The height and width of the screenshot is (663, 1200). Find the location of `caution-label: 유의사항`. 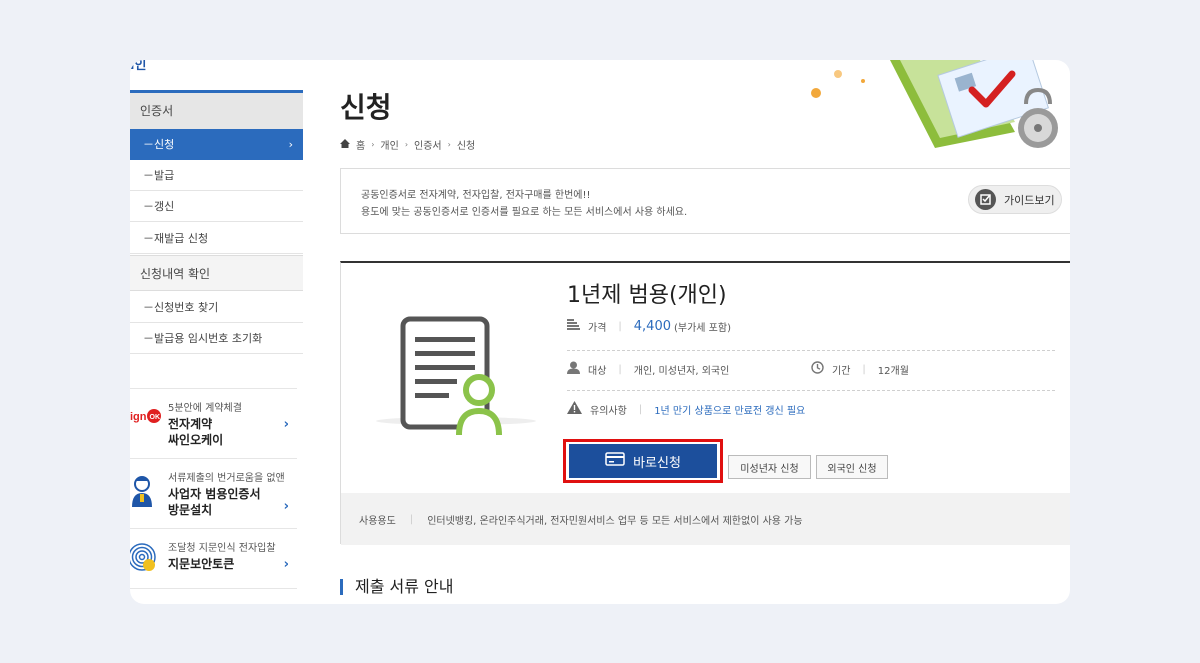

caution-label: 유의사항 is located at coordinates (608, 411).